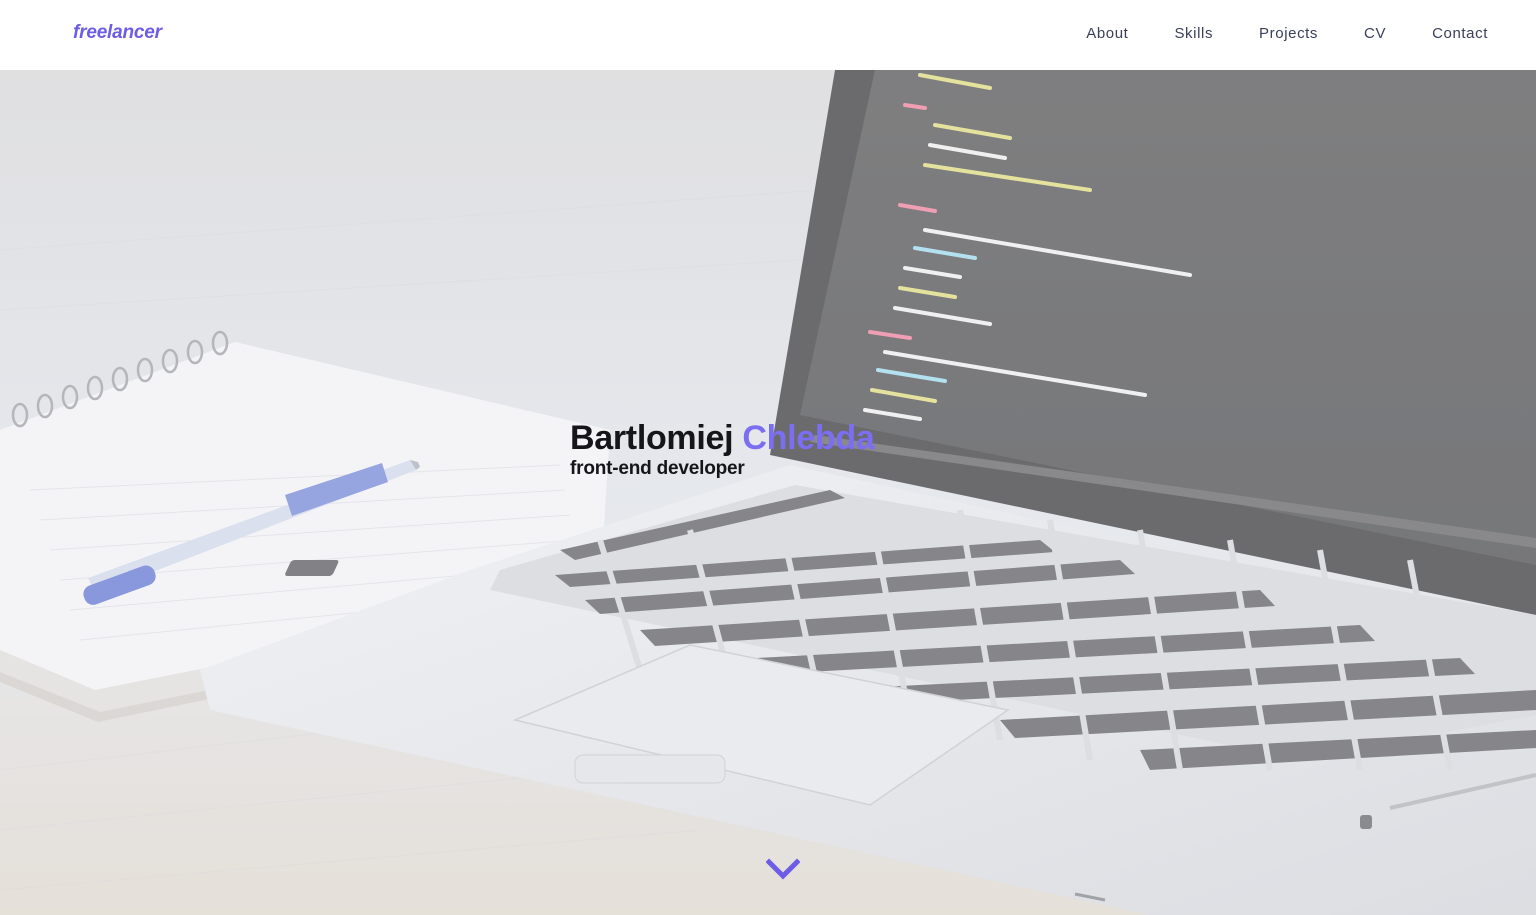 This screenshot has width=1536, height=915. I want to click on nav-link-cv: CV, so click(1375, 33).